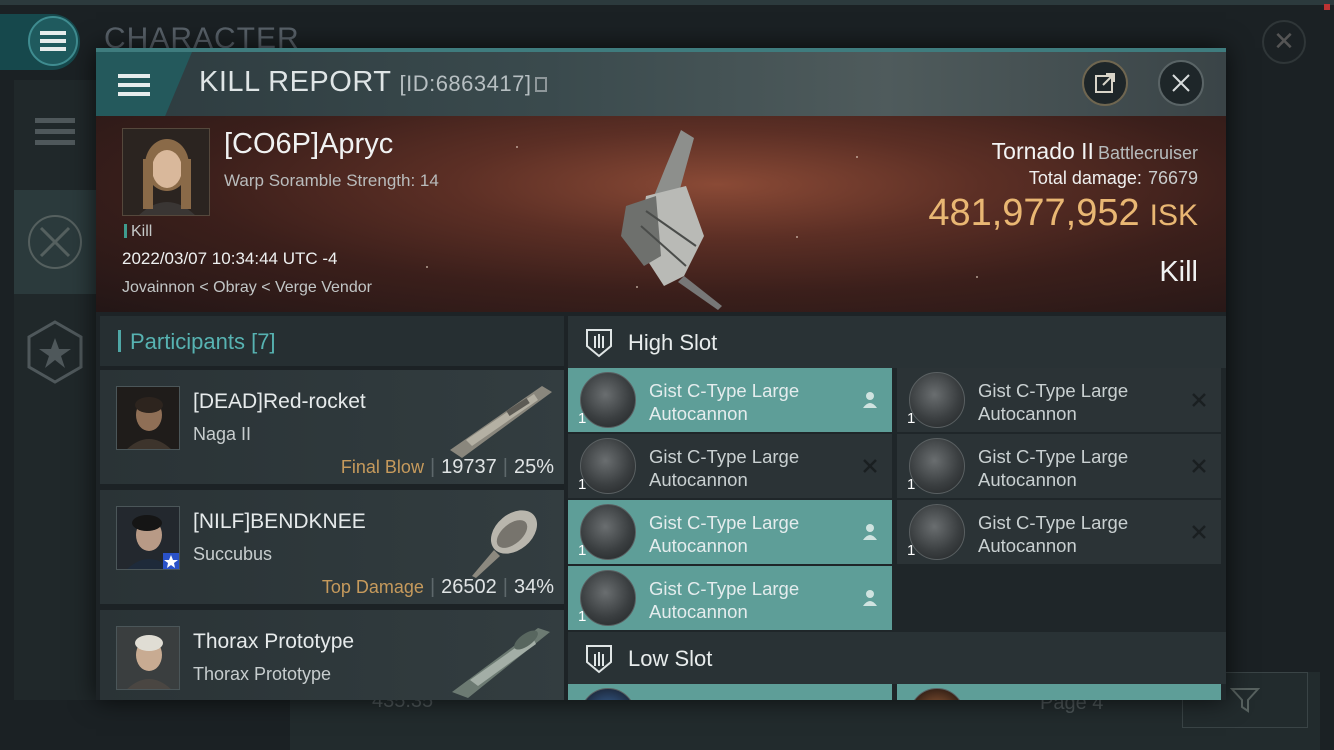 The image size is (1334, 750). Describe the element at coordinates (187, 341) in the screenshot. I see `participants-title-text: Participants` at that location.